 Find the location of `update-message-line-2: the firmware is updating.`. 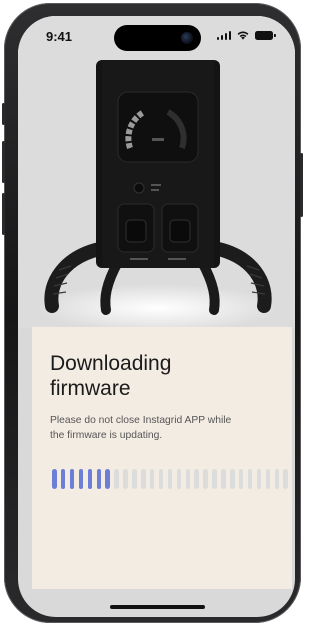

update-message-line-2: the firmware is updating. is located at coordinates (106, 435).